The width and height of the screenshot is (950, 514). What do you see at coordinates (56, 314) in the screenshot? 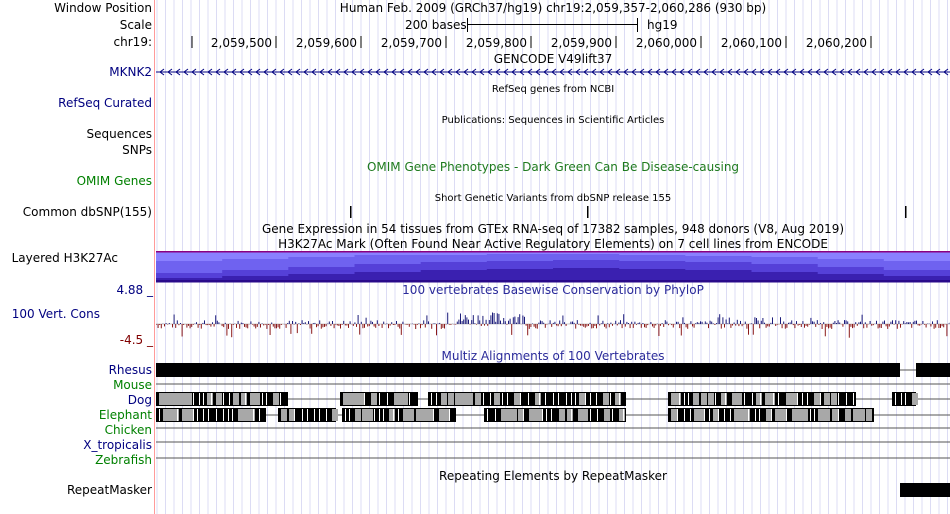
I see `phylop-track-label: 100 Vert. Cons` at bounding box center [56, 314].